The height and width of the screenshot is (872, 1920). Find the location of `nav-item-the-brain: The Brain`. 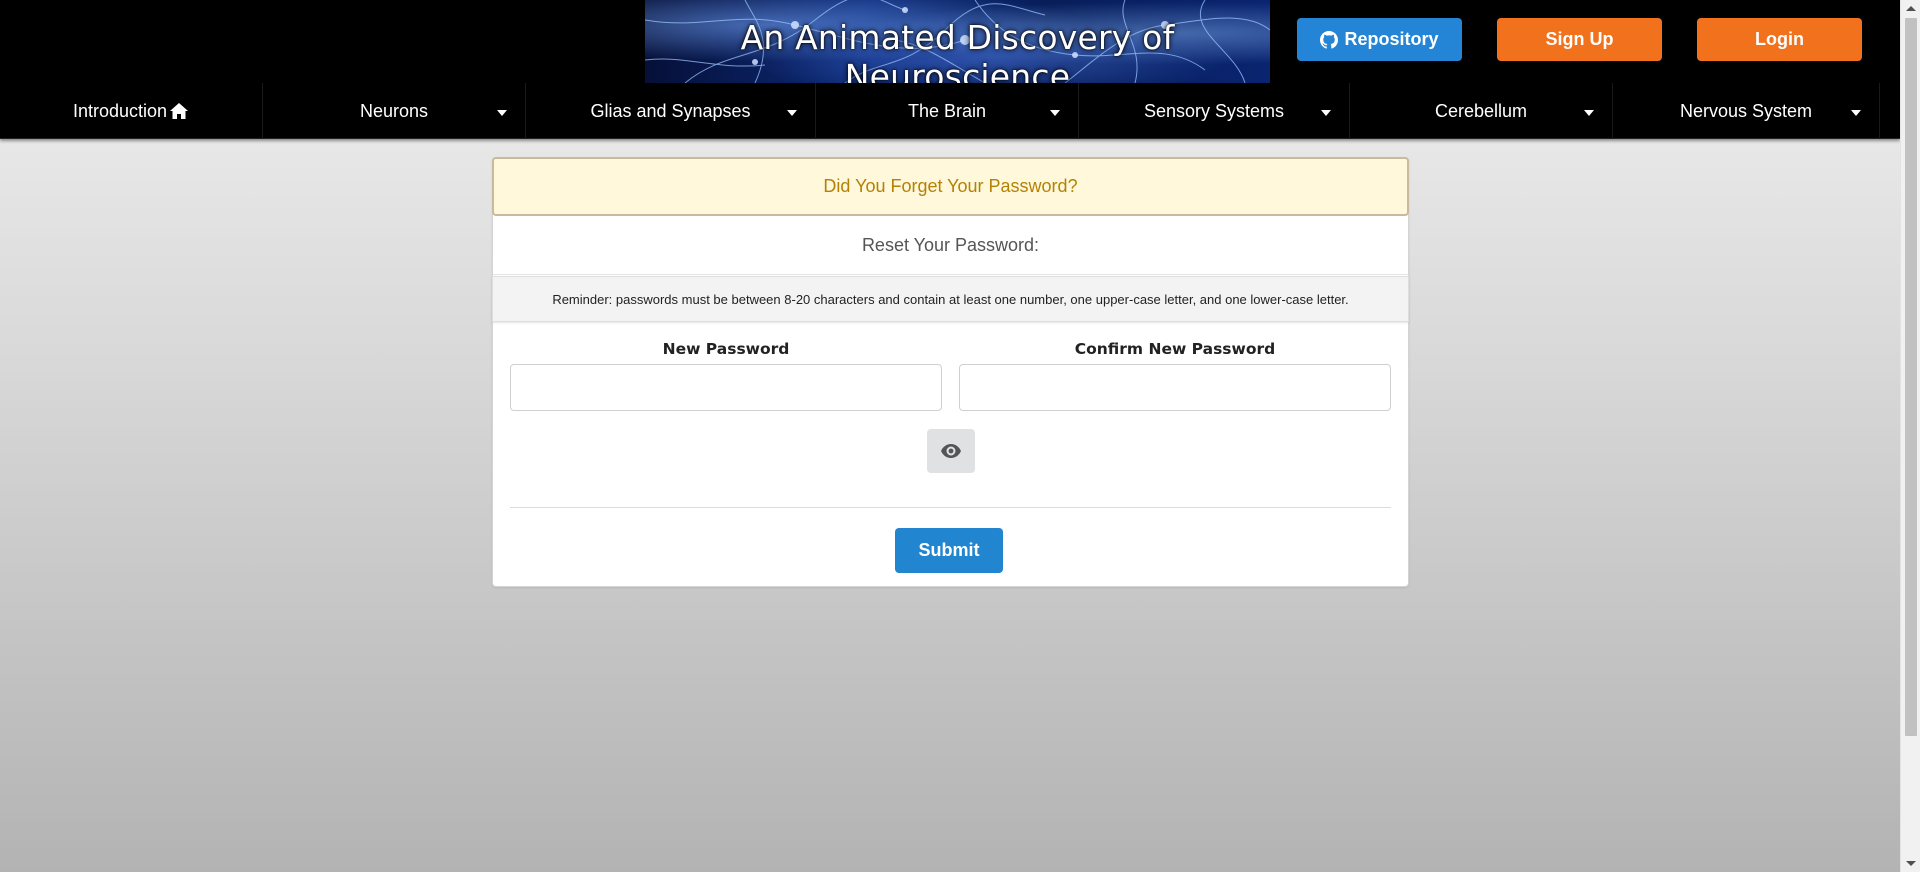

nav-item-the-brain: The Brain is located at coordinates (947, 111).